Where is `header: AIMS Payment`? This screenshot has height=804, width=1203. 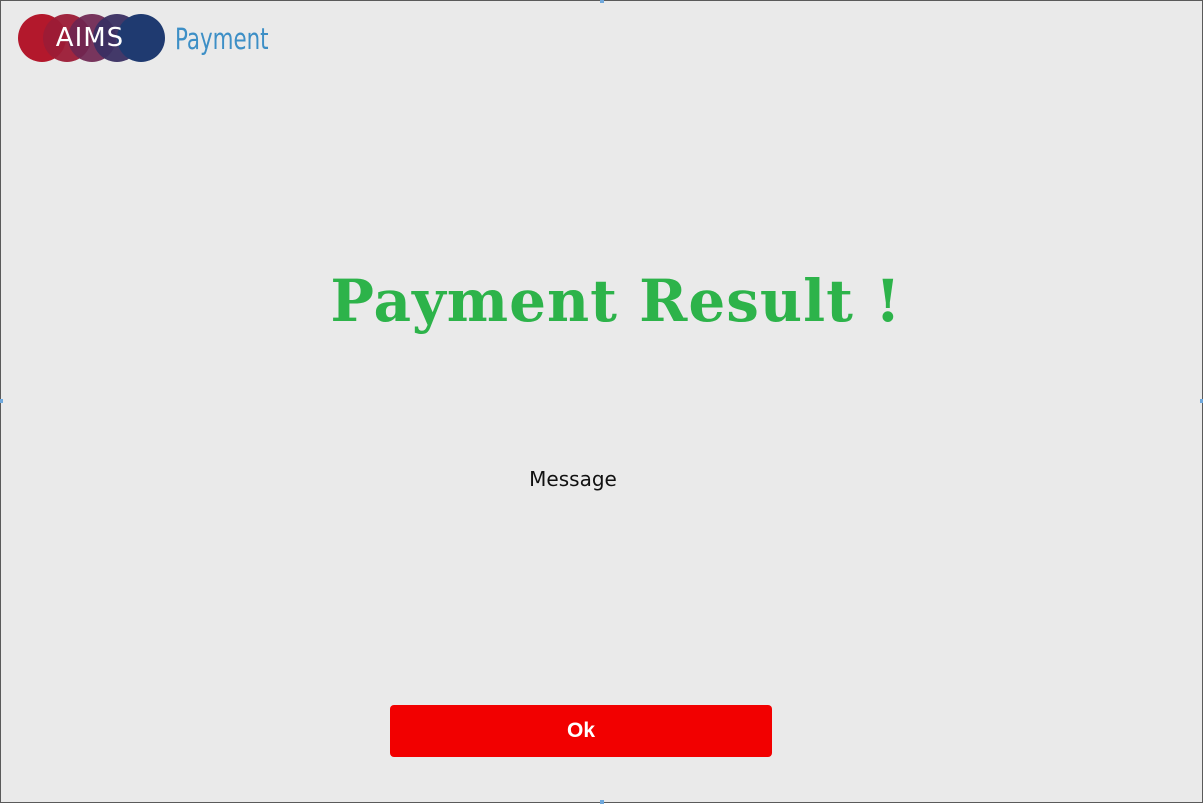
header: AIMS Payment is located at coordinates (153, 38).